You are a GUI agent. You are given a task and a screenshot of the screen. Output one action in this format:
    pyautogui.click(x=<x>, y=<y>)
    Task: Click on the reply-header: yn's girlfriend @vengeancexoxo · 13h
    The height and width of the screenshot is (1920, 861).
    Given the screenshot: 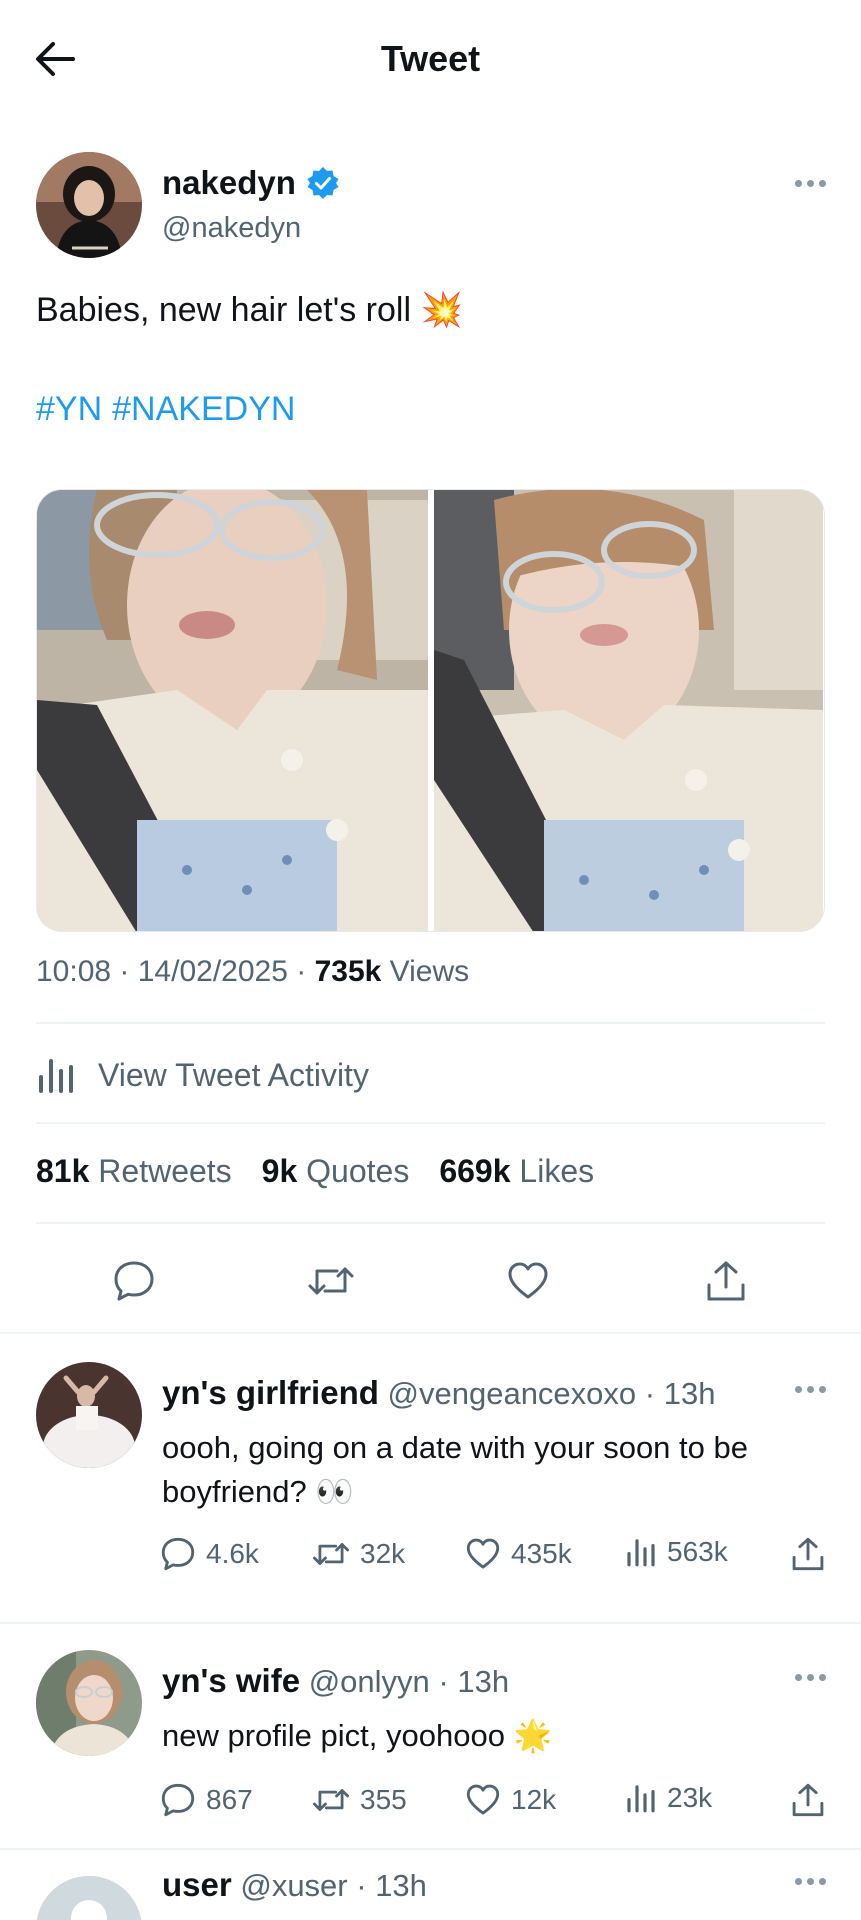 What is the action you would take?
    pyautogui.click(x=439, y=1392)
    